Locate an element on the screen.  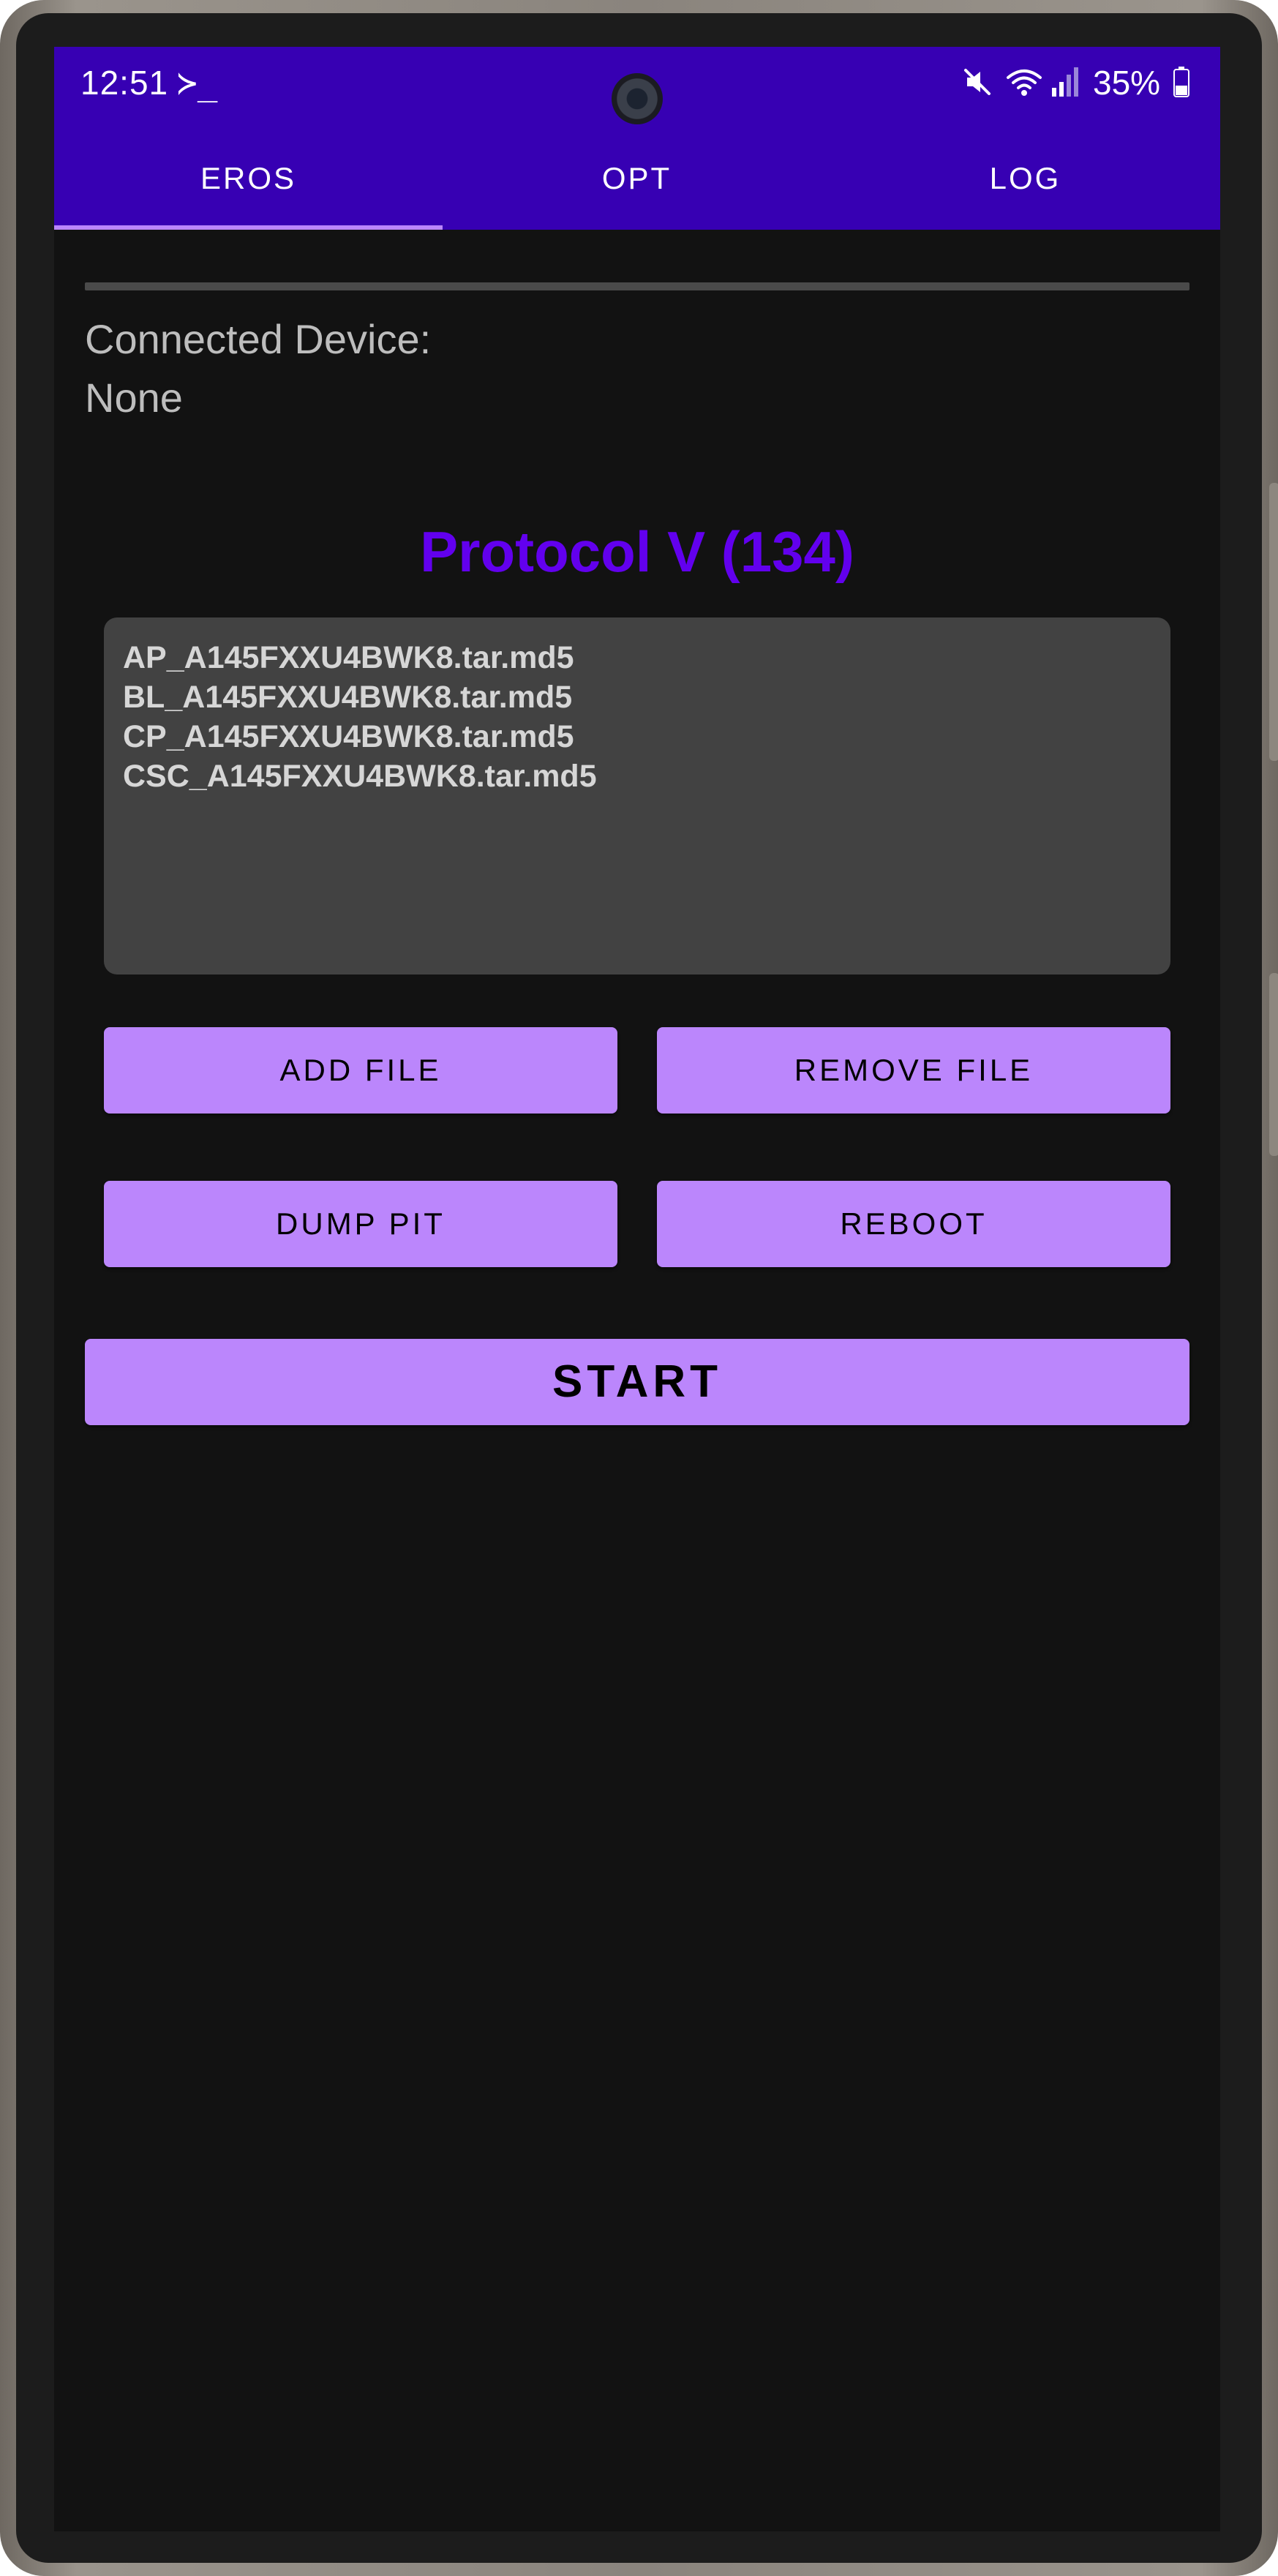
reboot-button: REBOOT is located at coordinates (914, 1224).